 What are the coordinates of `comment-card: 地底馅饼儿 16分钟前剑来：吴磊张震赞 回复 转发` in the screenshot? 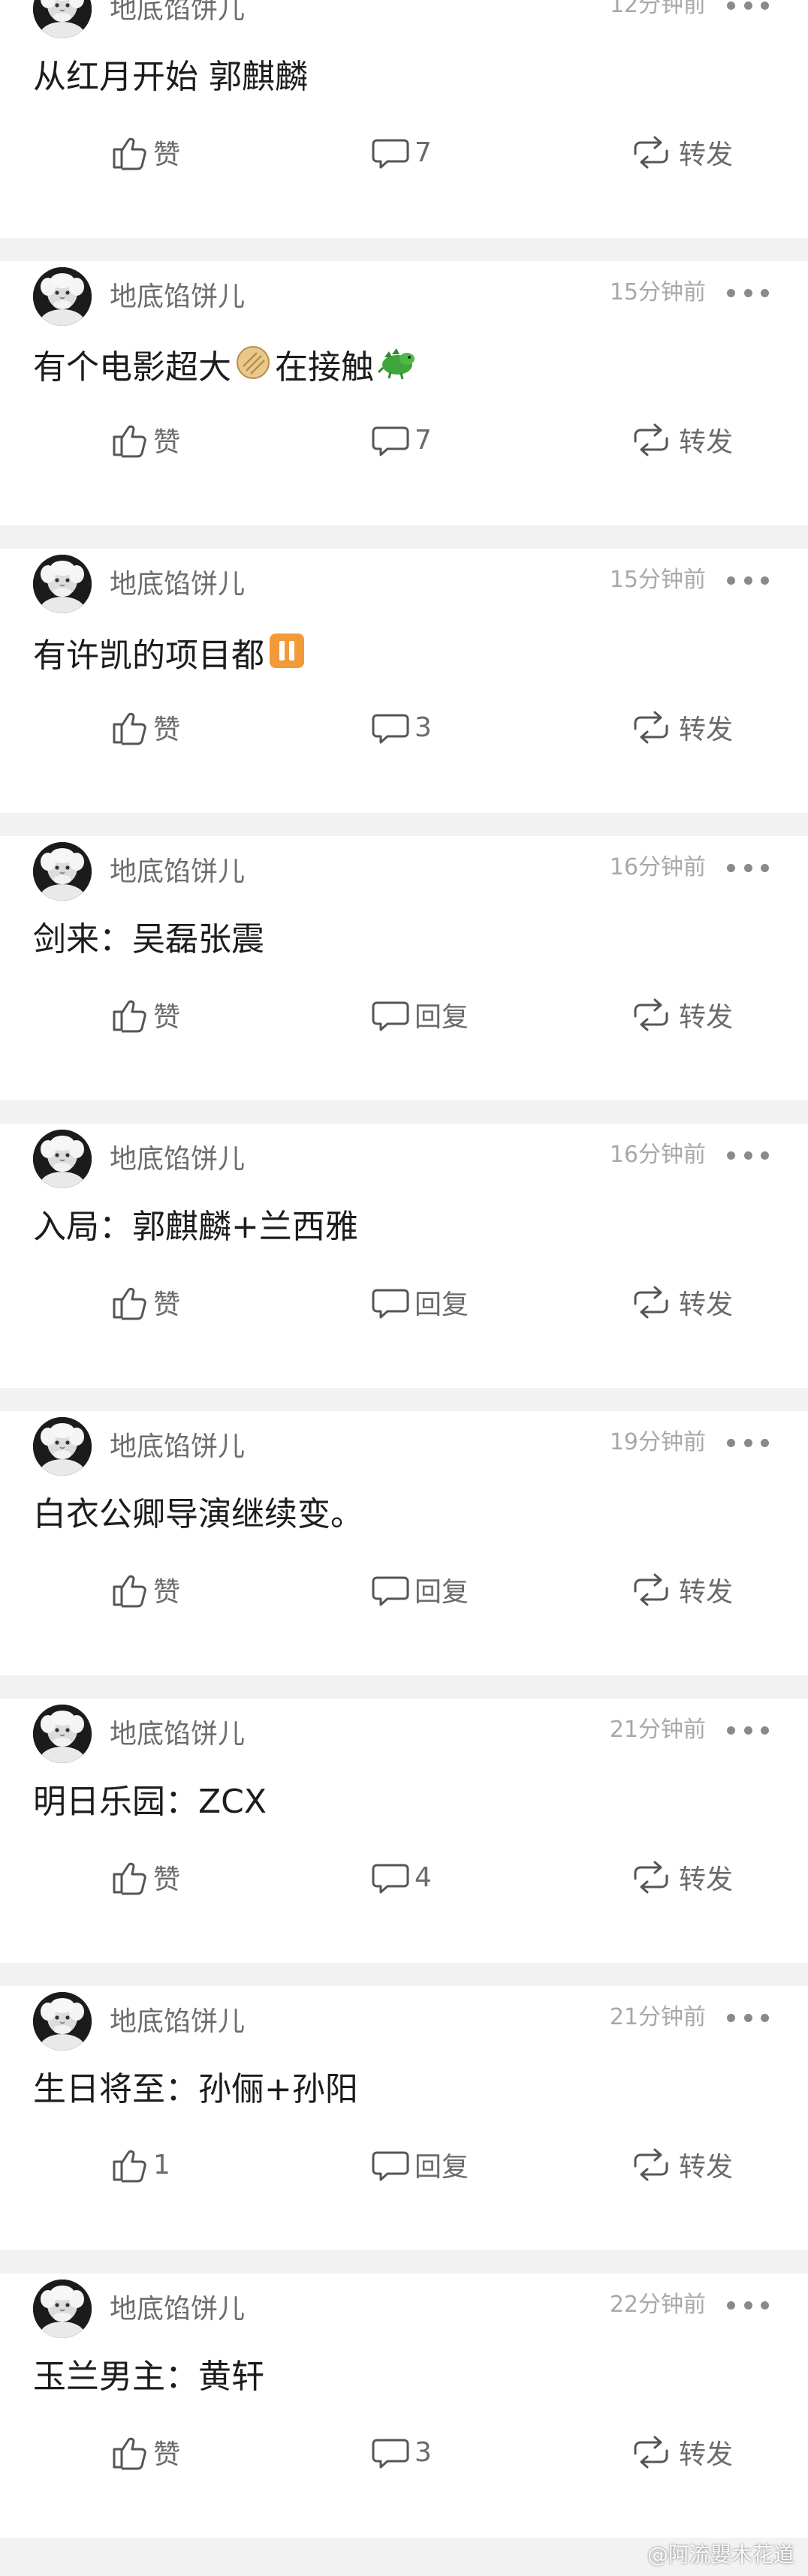 It's located at (404, 968).